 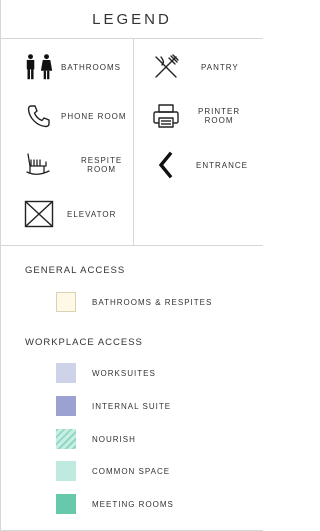 I want to click on respite-label-line1: RESPITE, so click(x=102, y=160).